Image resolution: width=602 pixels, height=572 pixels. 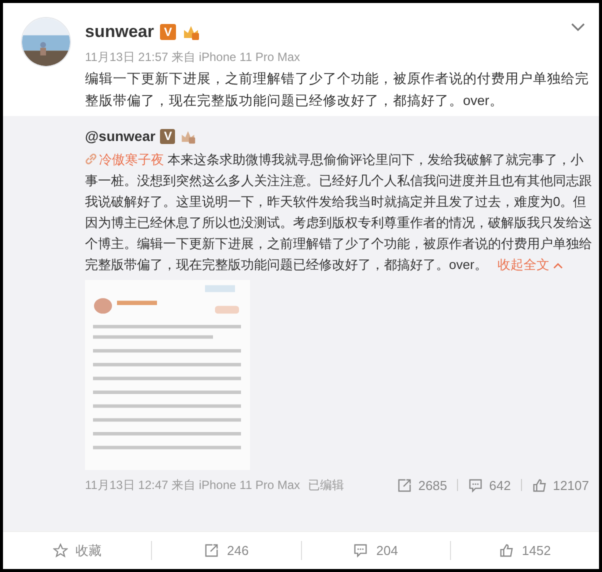 I want to click on post-text: 编辑一下更新下进展，之前理解错了少了个功能，被原作者说的付费用户单独给完整版带偏了，现在完整版功能问题已经修改好了，都搞好了。over。, so click(x=337, y=90).